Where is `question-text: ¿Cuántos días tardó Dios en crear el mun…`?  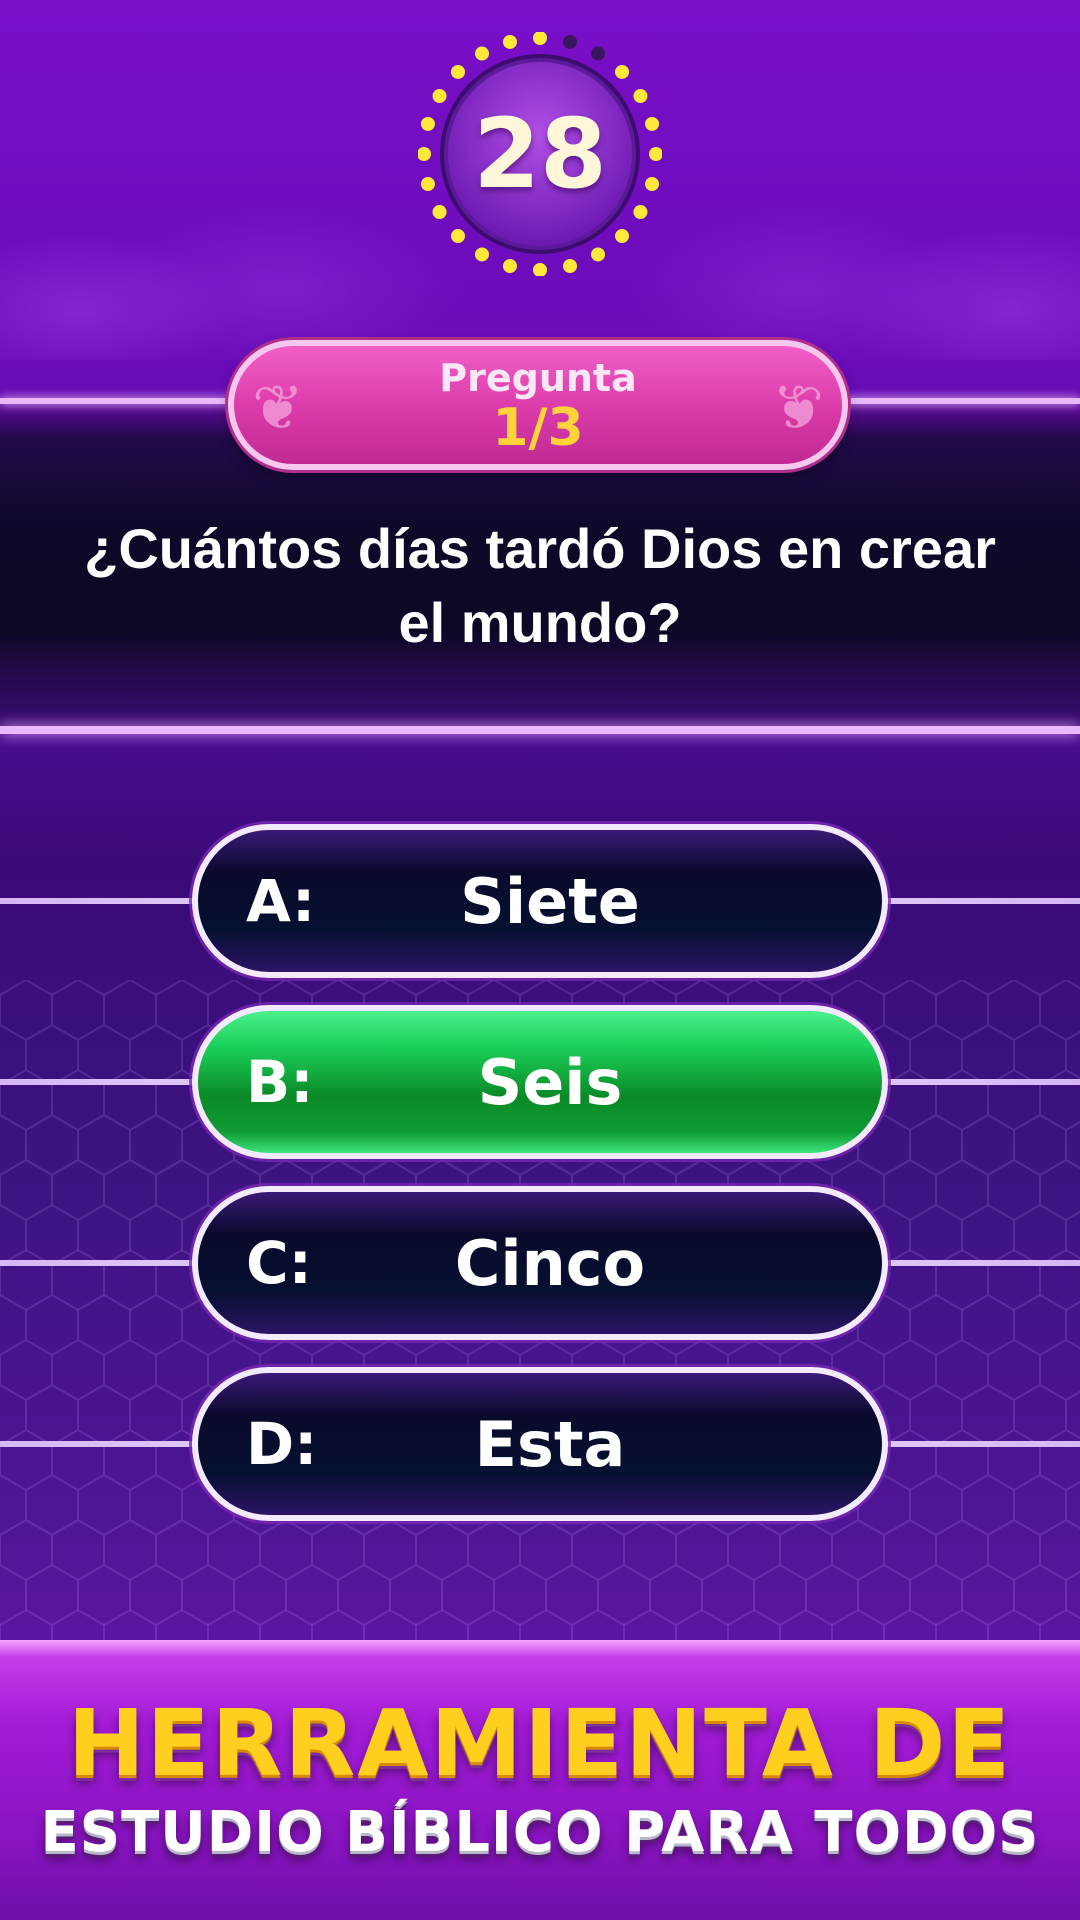
question-text: ¿Cuántos días tardó Dios en crear el mun… is located at coordinates (540, 585).